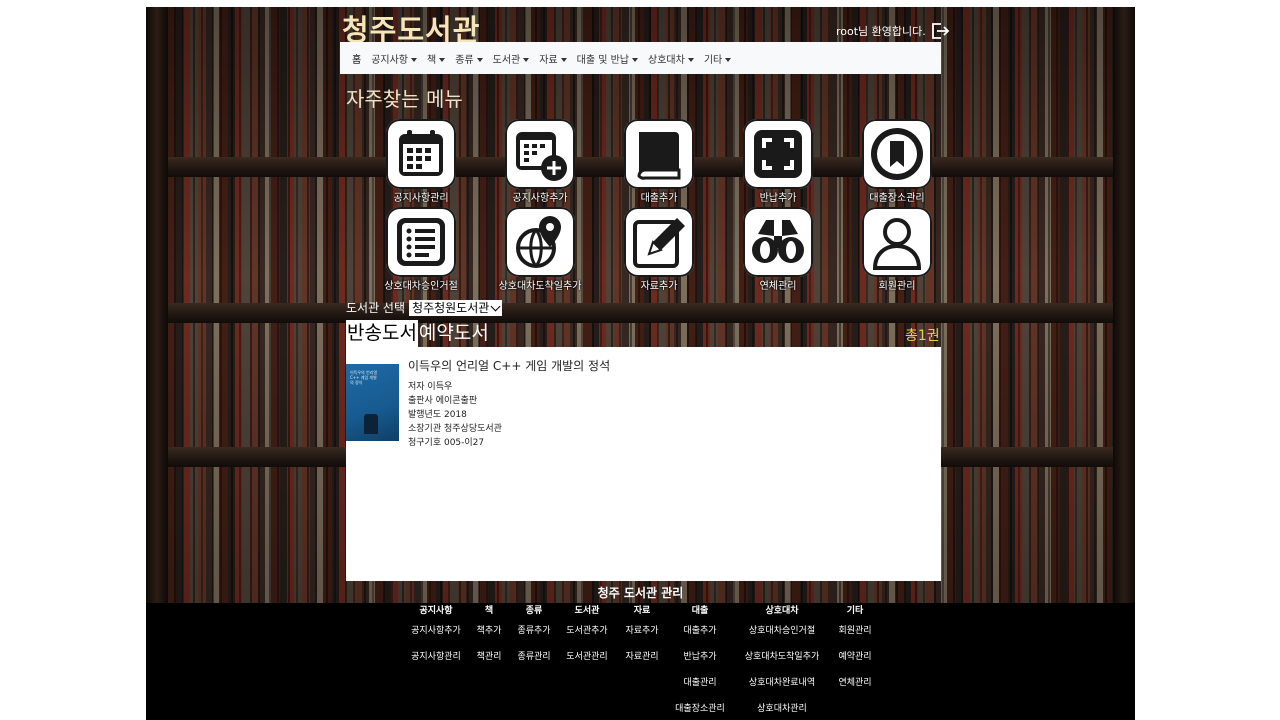  What do you see at coordinates (376, 308) in the screenshot?
I see `library-select-label: 도서관 선택` at bounding box center [376, 308].